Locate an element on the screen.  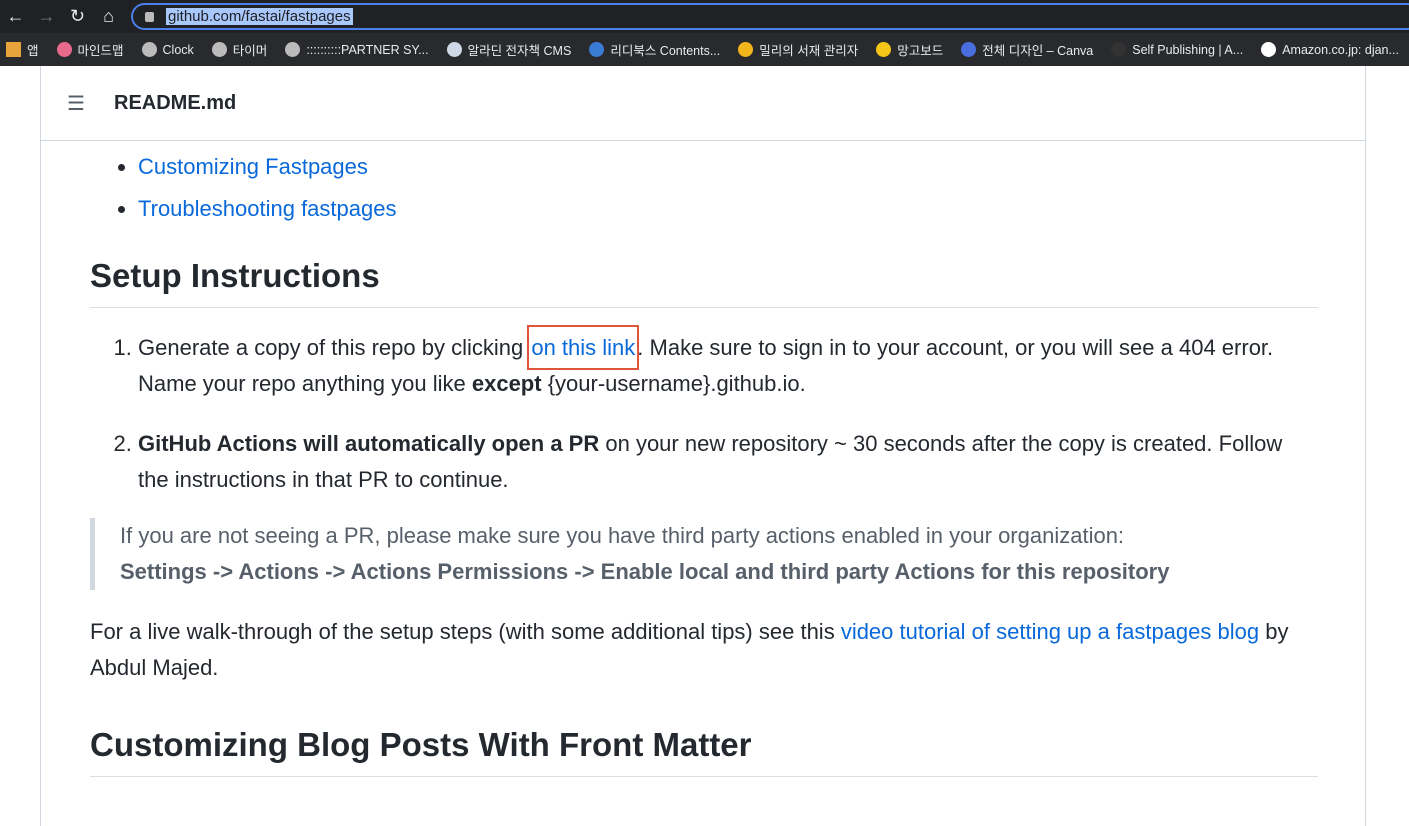
heading-setup-instructions: Setup Instructions is located at coordinates (704, 282).